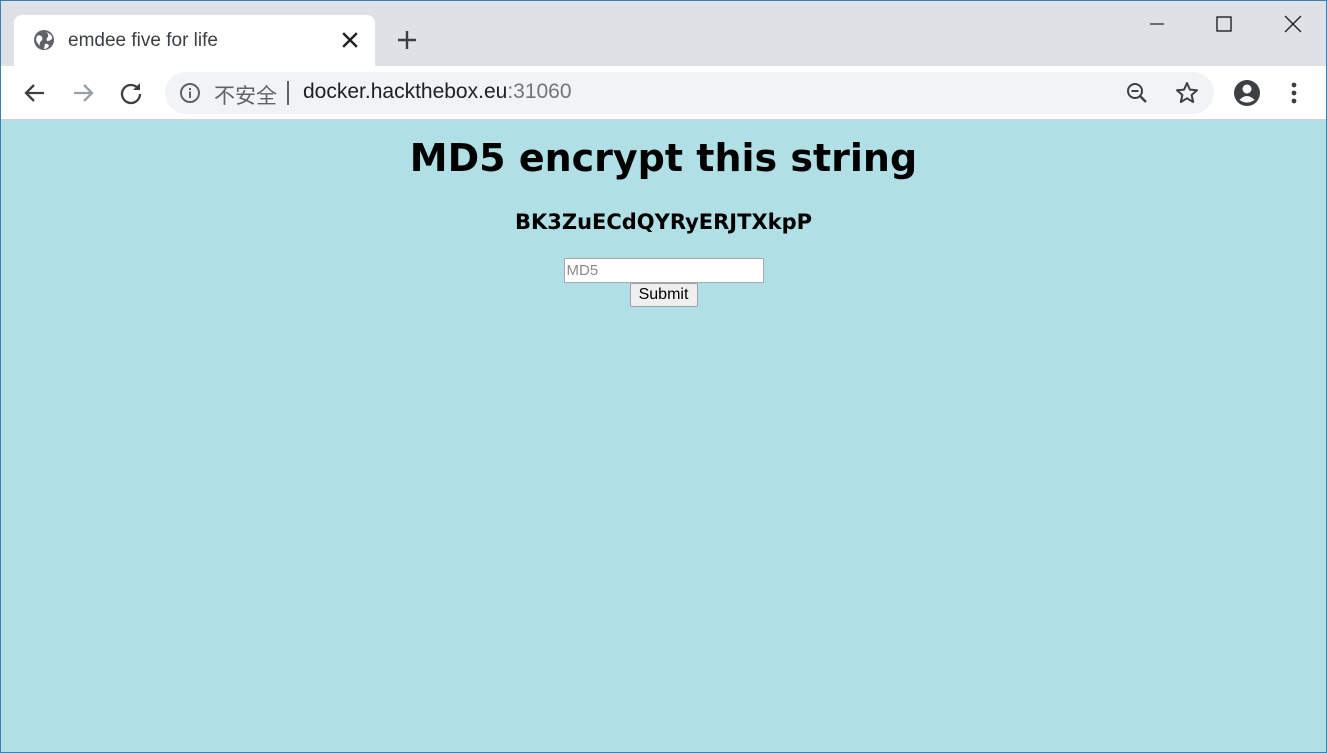  What do you see at coordinates (35, 93) in the screenshot?
I see `back-arrow-icon` at bounding box center [35, 93].